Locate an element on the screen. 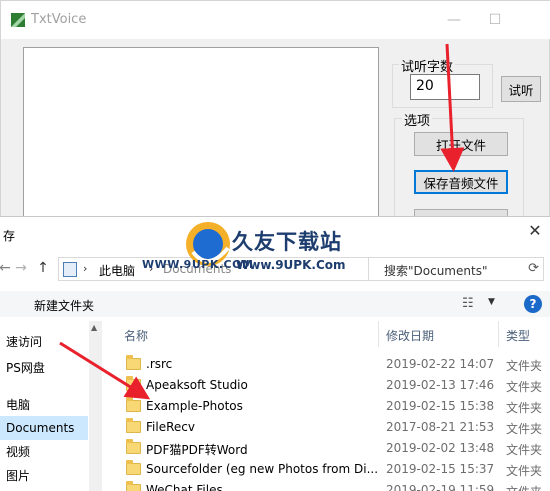 Image resolution: width=550 pixels, height=491 pixels. nav-item-pictures: 图片 is located at coordinates (44, 476).